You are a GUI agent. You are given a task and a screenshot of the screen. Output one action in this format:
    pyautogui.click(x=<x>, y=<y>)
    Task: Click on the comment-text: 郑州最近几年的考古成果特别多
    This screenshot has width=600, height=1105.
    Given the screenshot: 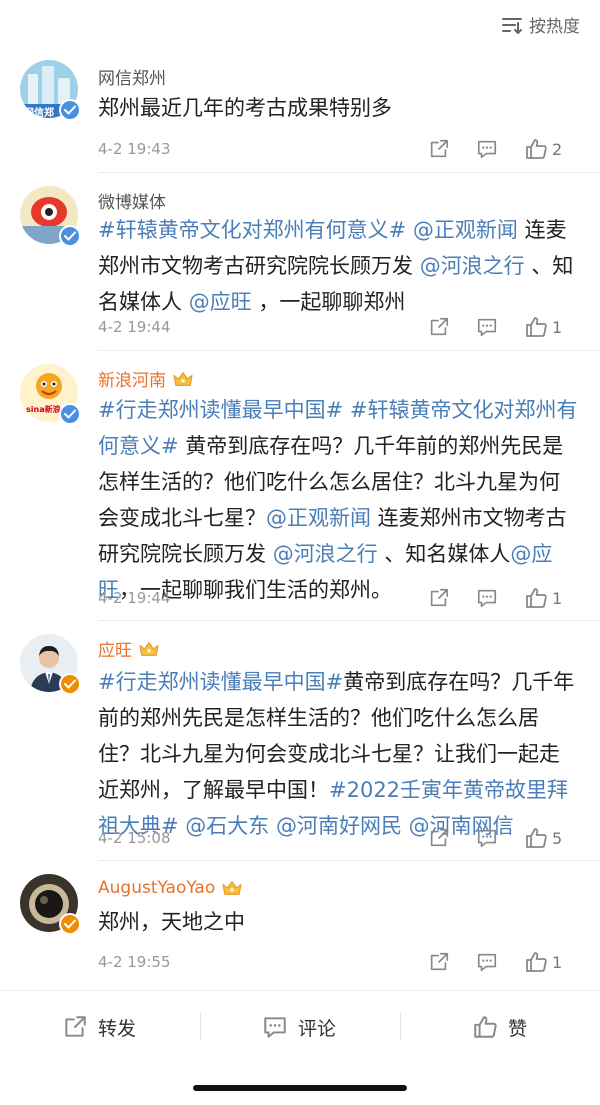 What is the action you would take?
    pyautogui.click(x=338, y=108)
    